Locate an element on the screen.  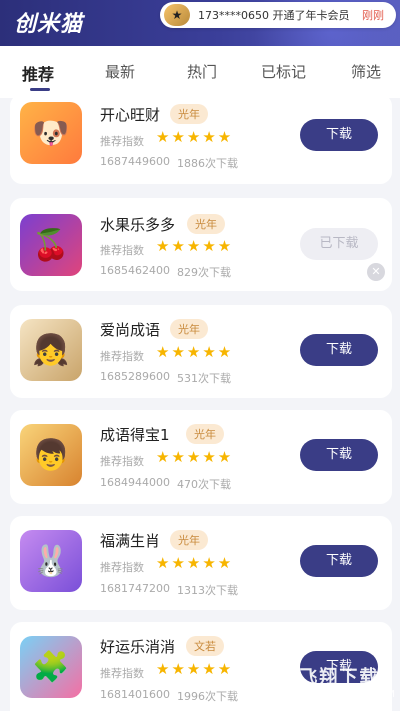
tab-marked: 已标记 is located at coordinates (283, 71).